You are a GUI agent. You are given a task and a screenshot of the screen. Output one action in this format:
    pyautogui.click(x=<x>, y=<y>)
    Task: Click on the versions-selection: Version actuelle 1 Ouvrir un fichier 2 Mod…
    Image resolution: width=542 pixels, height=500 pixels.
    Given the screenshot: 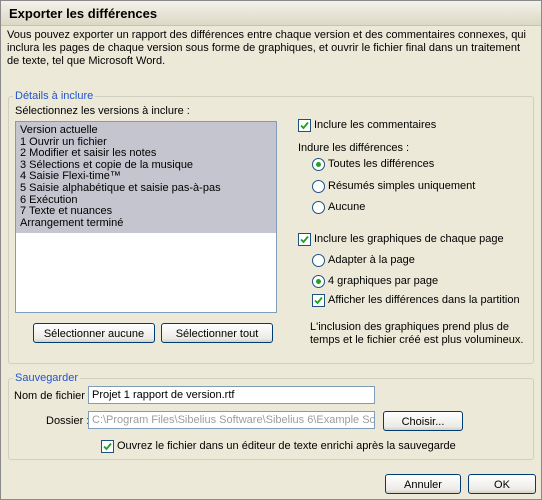 What is the action you would take?
    pyautogui.click(x=146, y=178)
    